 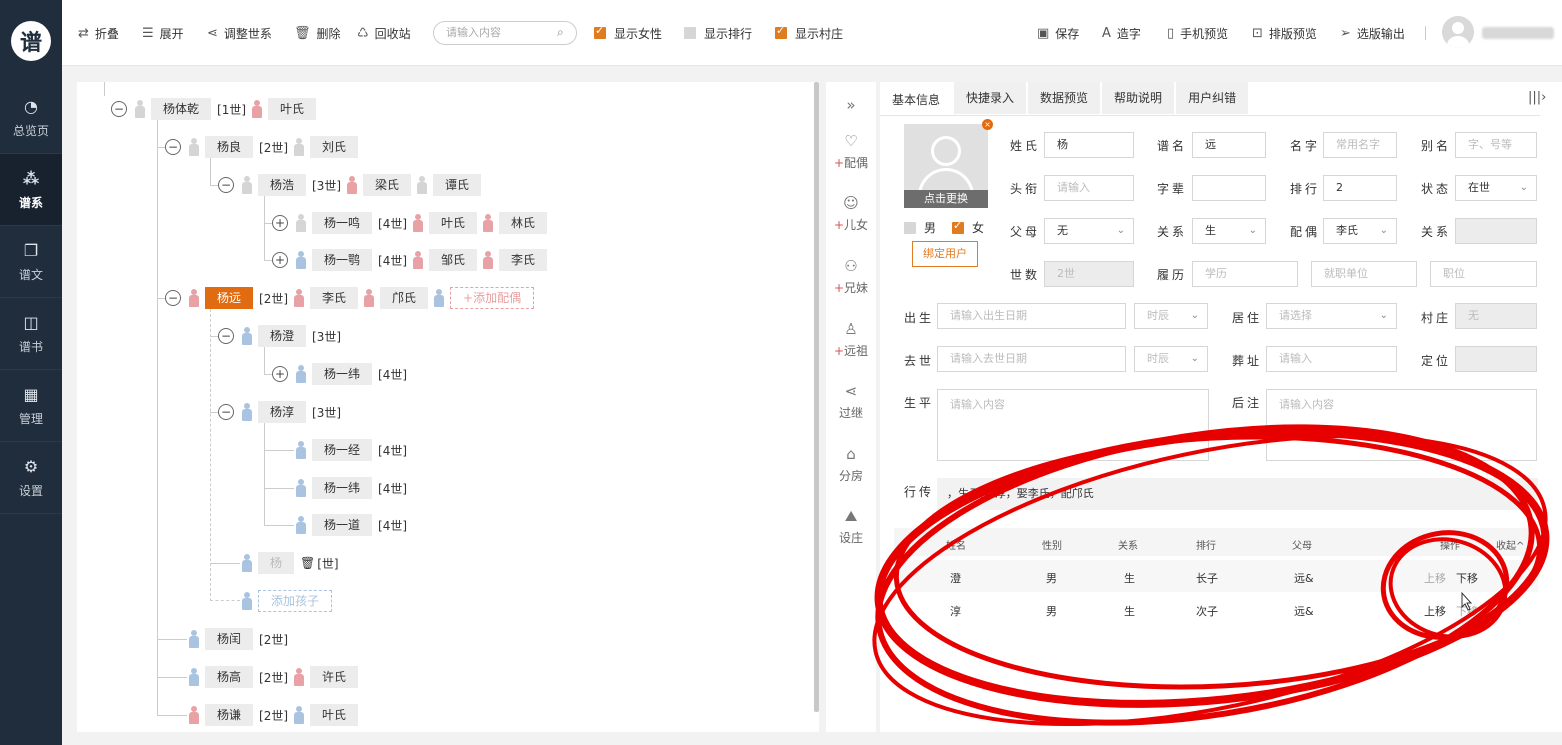 I want to click on nav-item-settings: ⚙ 设置, so click(x=31, y=478).